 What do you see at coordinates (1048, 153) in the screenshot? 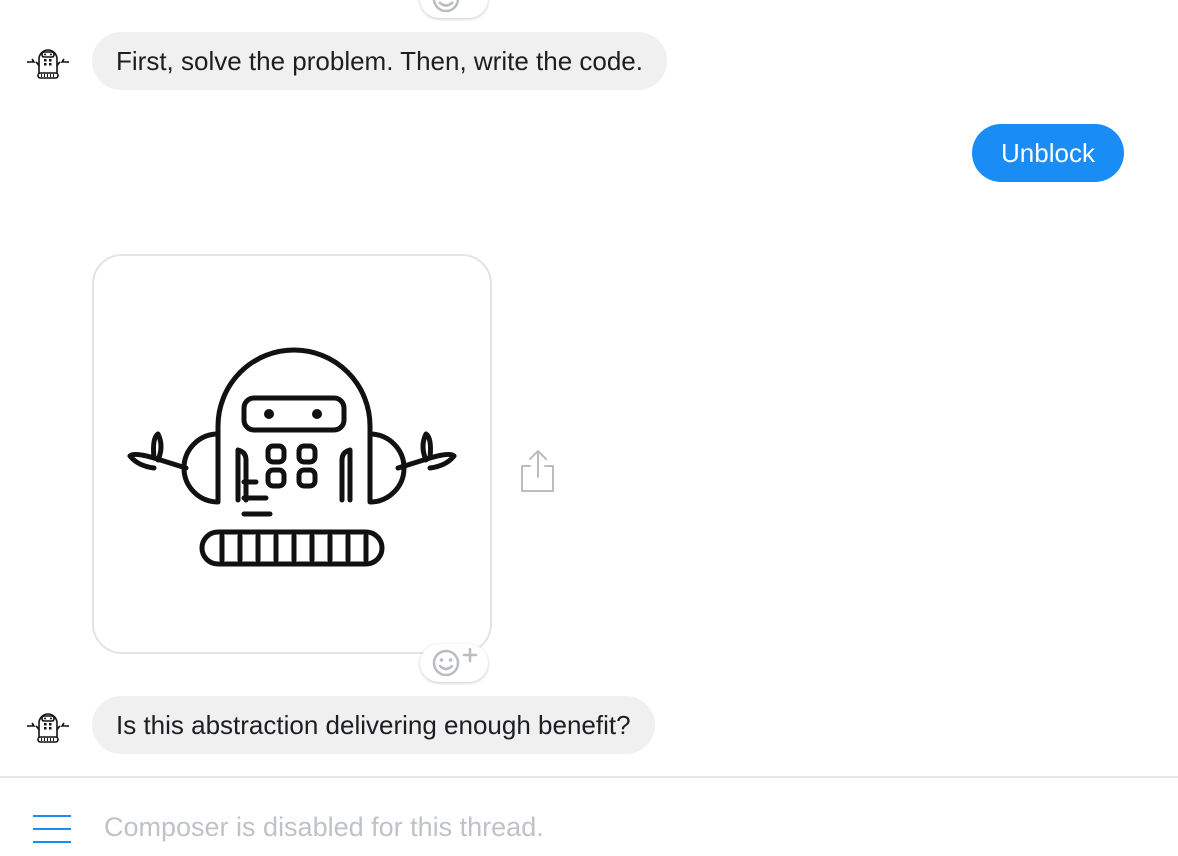
I see `unblock-button: Unblock` at bounding box center [1048, 153].